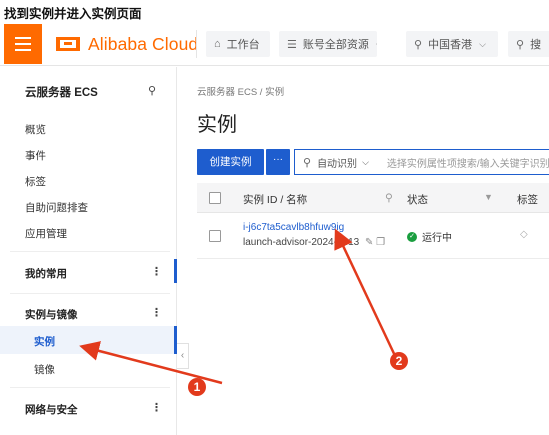 Image resolution: width=549 pixels, height=435 pixels. I want to click on account-resources-dropdown: ☰ 账号全部资源 ⌵, so click(328, 44).